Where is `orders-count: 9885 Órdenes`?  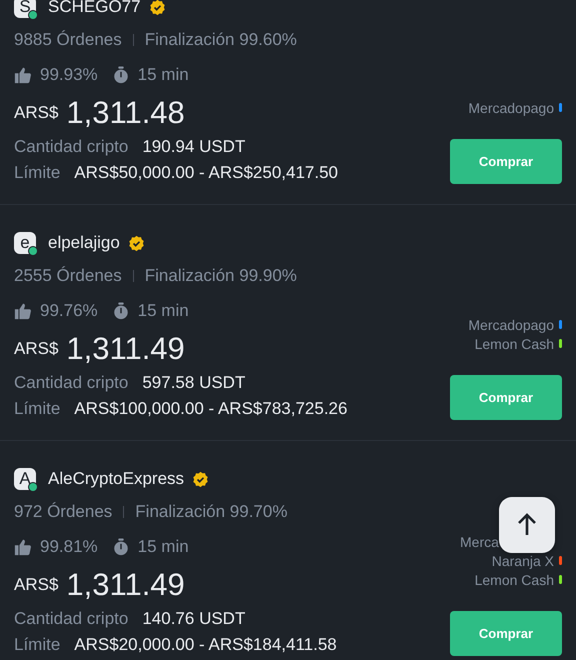
orders-count: 9885 Órdenes is located at coordinates (68, 40).